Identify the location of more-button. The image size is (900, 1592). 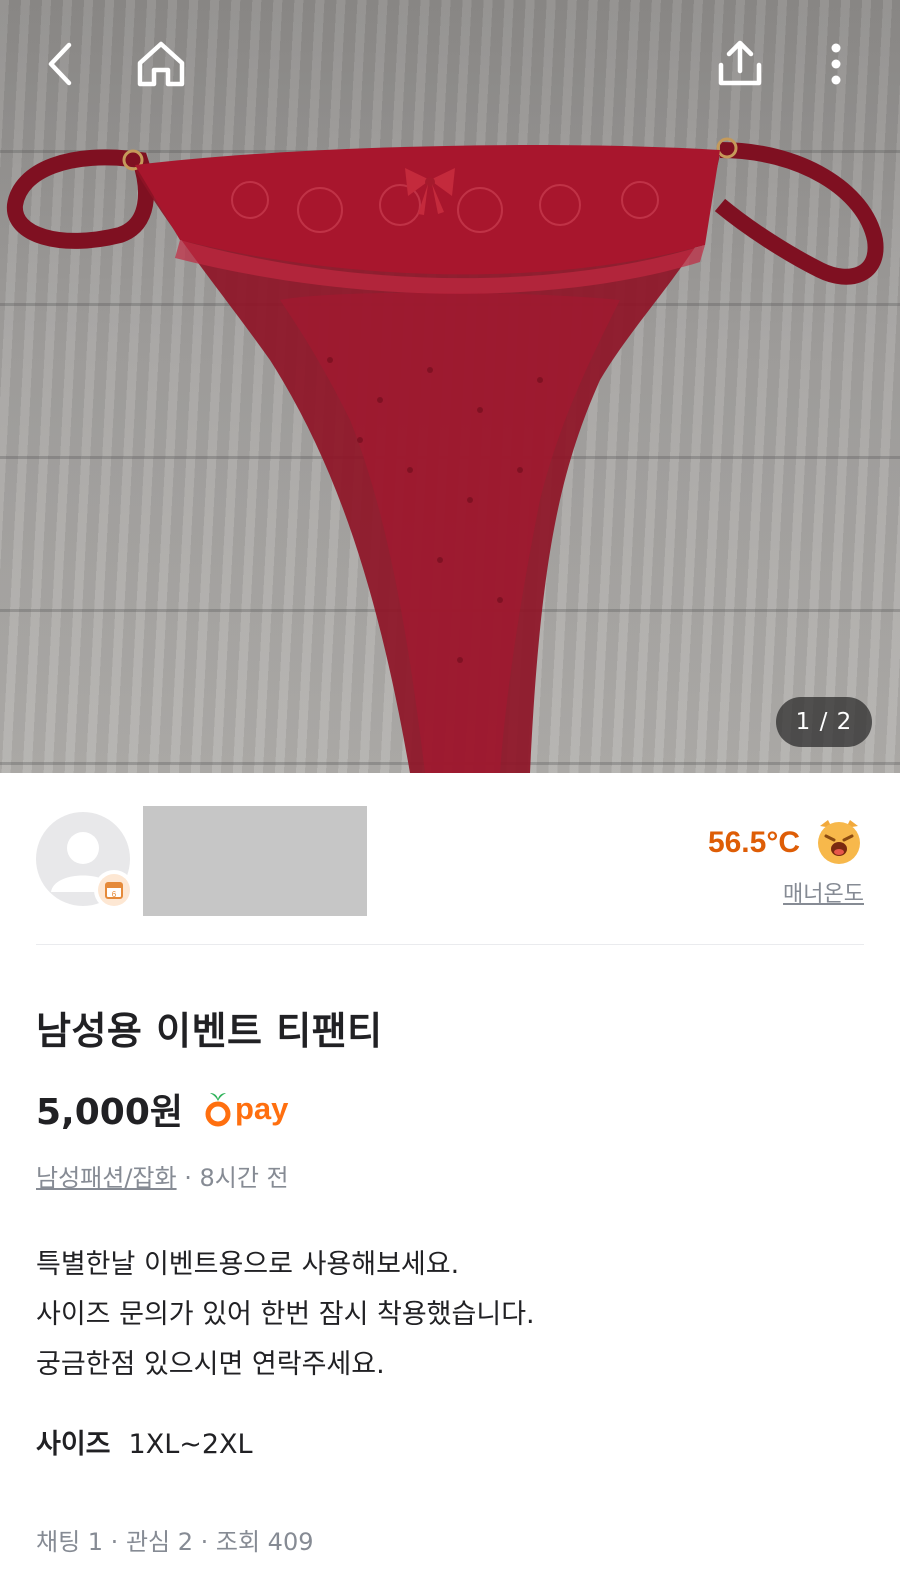
(836, 64).